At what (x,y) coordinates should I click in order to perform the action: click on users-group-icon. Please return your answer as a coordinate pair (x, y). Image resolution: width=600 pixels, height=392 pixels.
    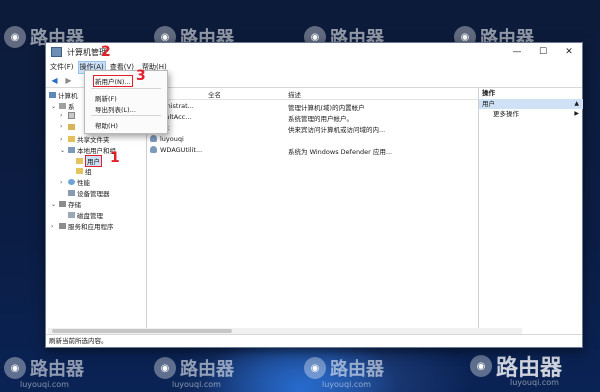
    Looking at the image, I should click on (71, 150).